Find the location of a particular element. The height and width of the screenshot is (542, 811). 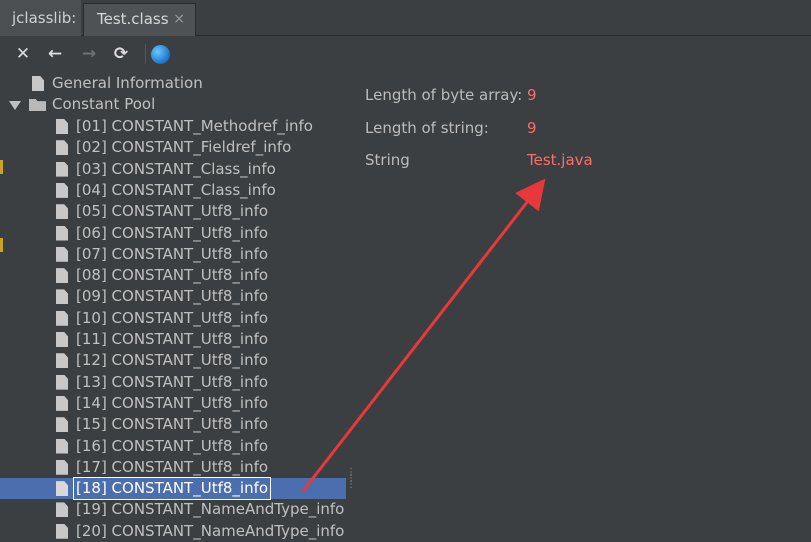

tree-node-constant-pool-item: [05] CONSTANT_Utf8_info is located at coordinates (173, 211).